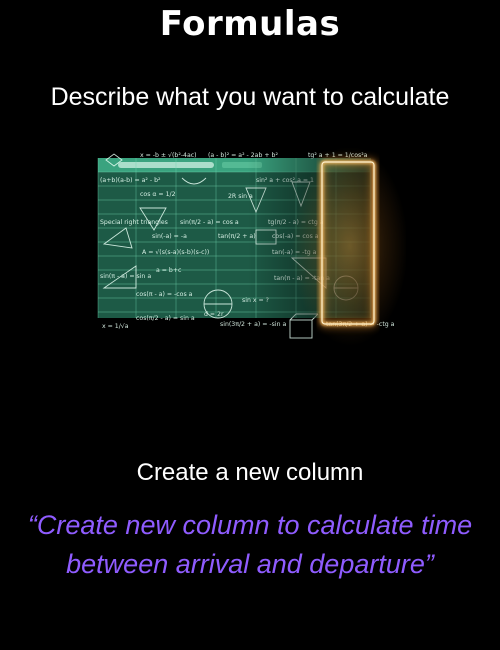 The image size is (500, 650). Describe the element at coordinates (253, 324) in the screenshot. I see `svg-text: sin(3π/2 + a) = -sin a` at that location.